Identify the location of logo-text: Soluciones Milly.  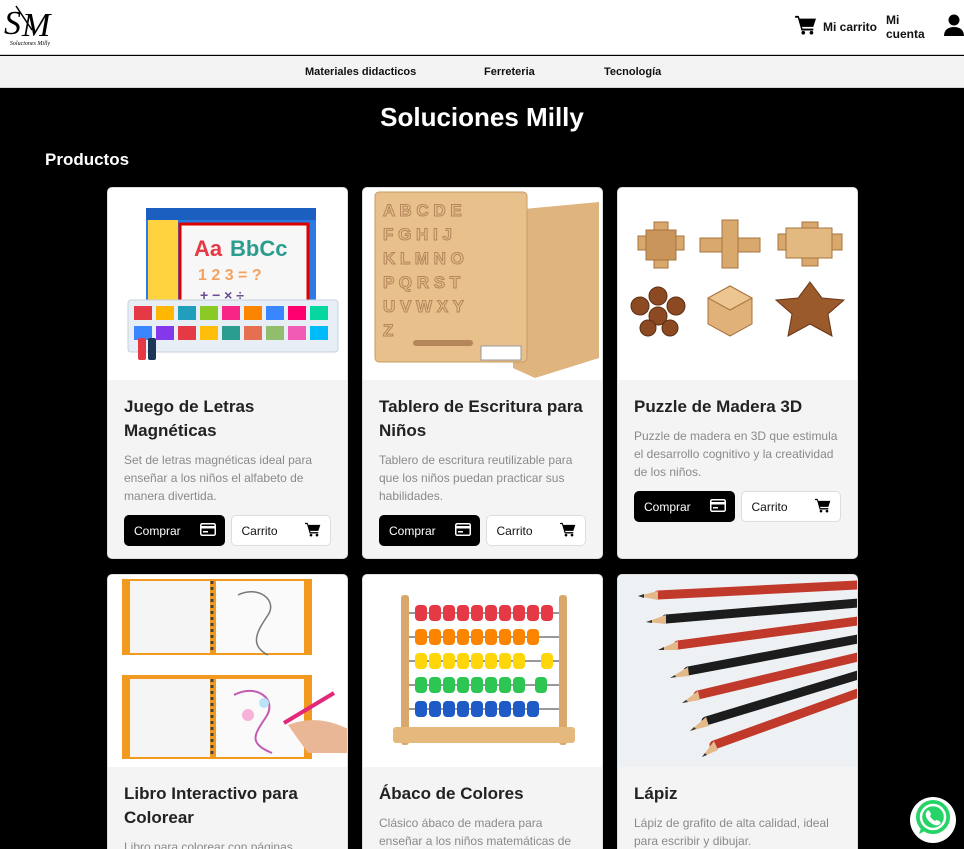
(30, 44).